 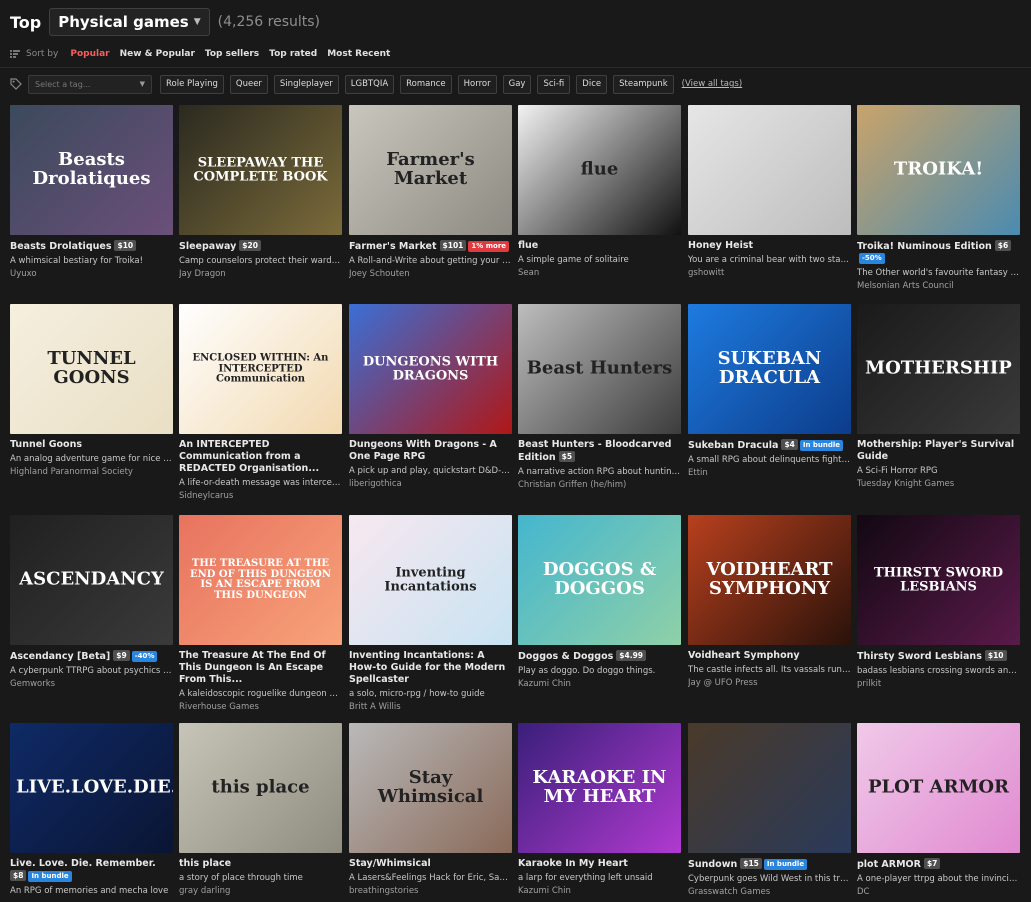 I want to click on tag-filter-lgbtqia: LGBTQIA, so click(x=369, y=84).